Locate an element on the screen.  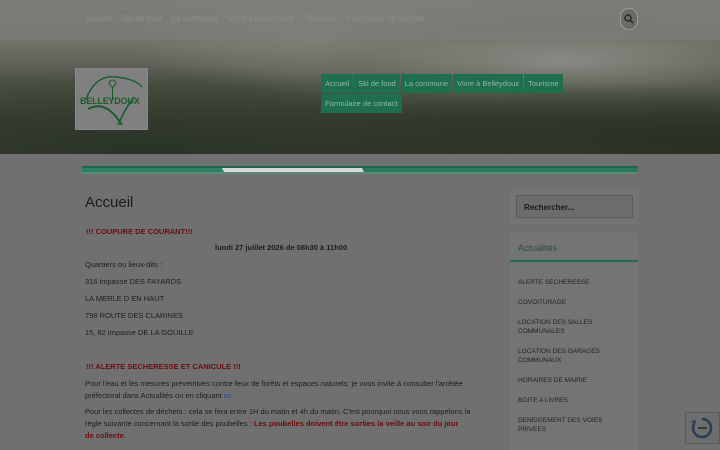
recaptcha-icon is located at coordinates (702, 428).